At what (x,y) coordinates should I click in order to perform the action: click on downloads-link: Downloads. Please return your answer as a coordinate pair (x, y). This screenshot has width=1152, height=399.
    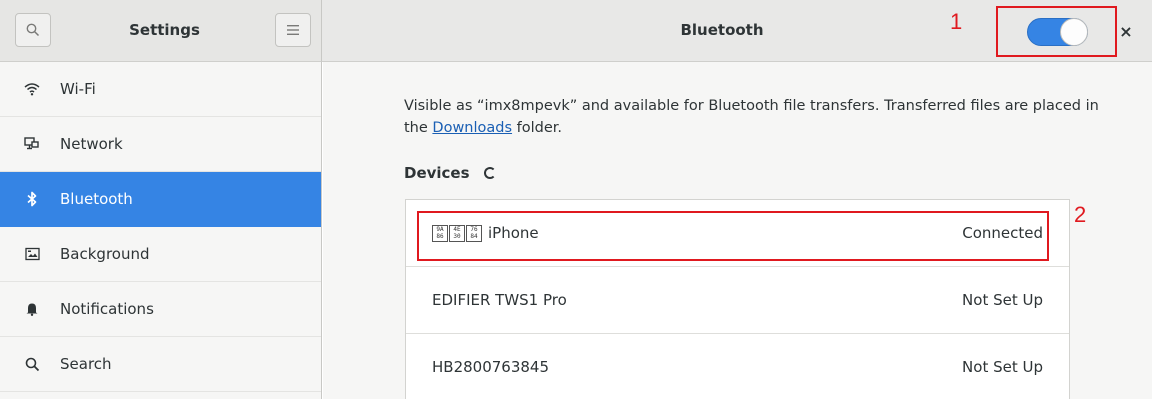
    Looking at the image, I should click on (472, 128).